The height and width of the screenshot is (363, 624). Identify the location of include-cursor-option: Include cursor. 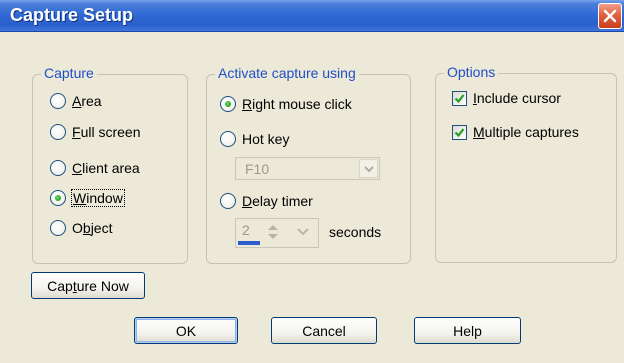
(506, 98).